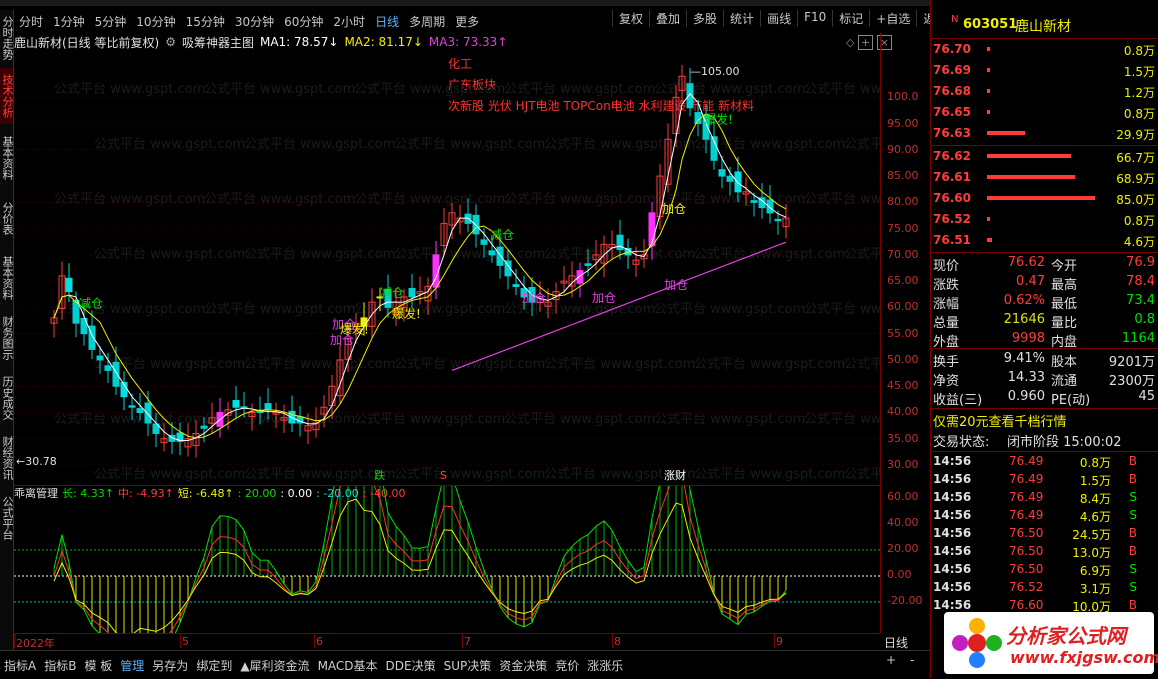 This screenshot has width=1158, height=679. I want to click on sub-indicator-name: 乖离管理, so click(36, 493).